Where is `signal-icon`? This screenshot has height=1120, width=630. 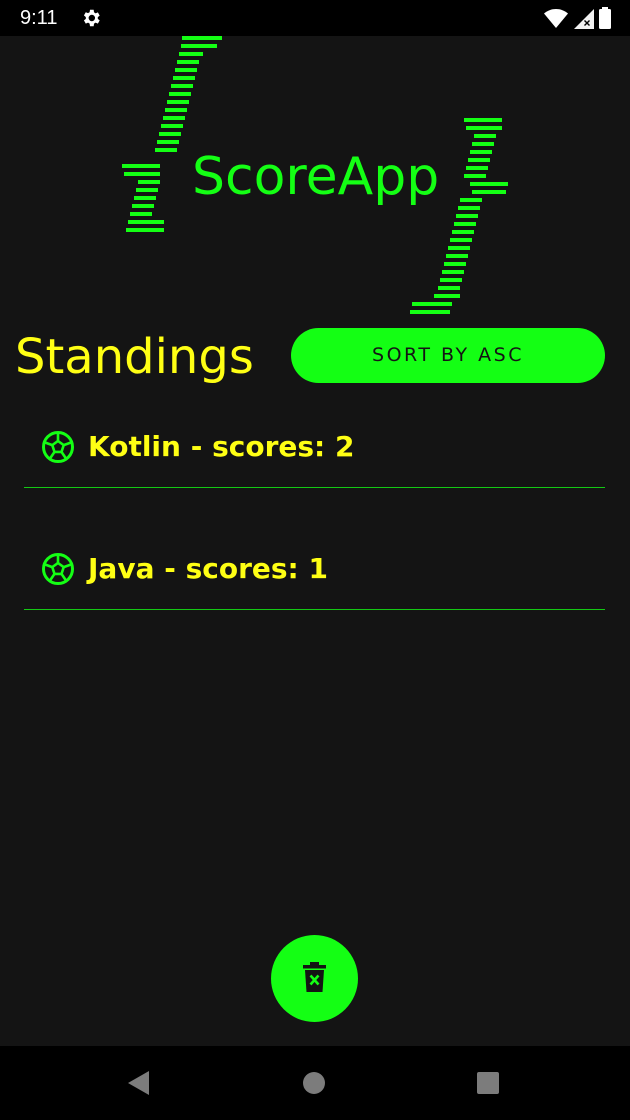
signal-icon is located at coordinates (584, 19).